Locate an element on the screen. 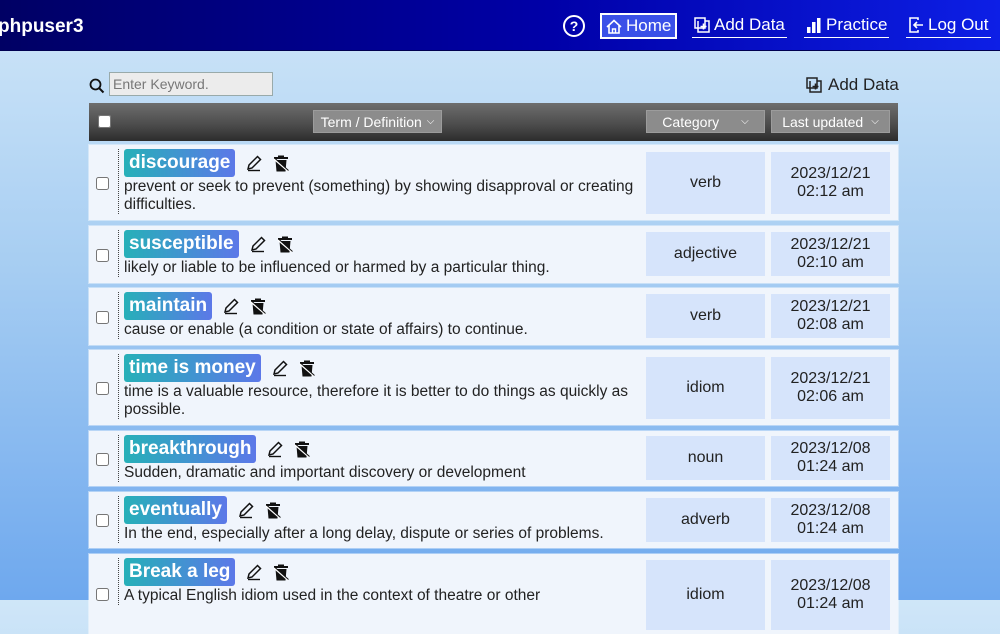 This screenshot has width=1000, height=634. nav-home-label: Home is located at coordinates (649, 25).